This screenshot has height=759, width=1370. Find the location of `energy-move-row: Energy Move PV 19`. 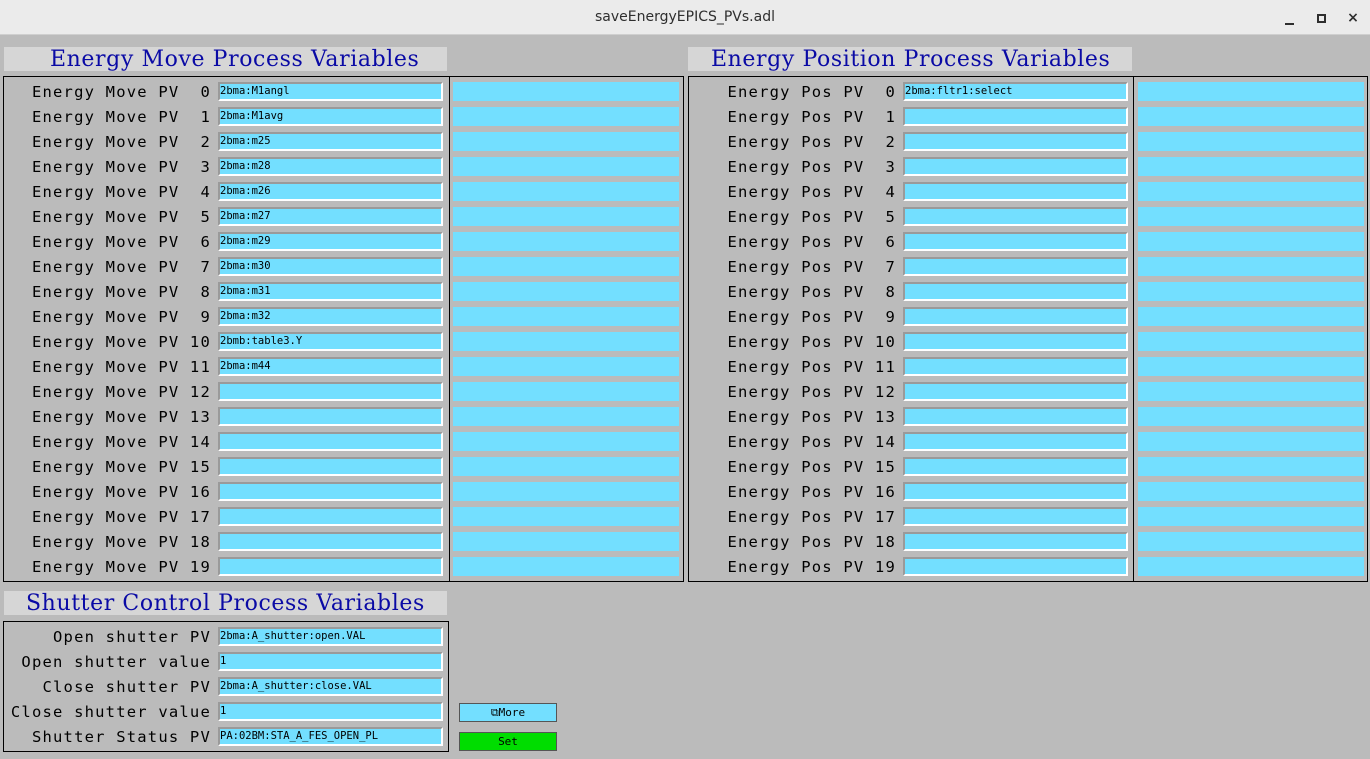

energy-move-row: Energy Move PV 19 is located at coordinates (344, 566).